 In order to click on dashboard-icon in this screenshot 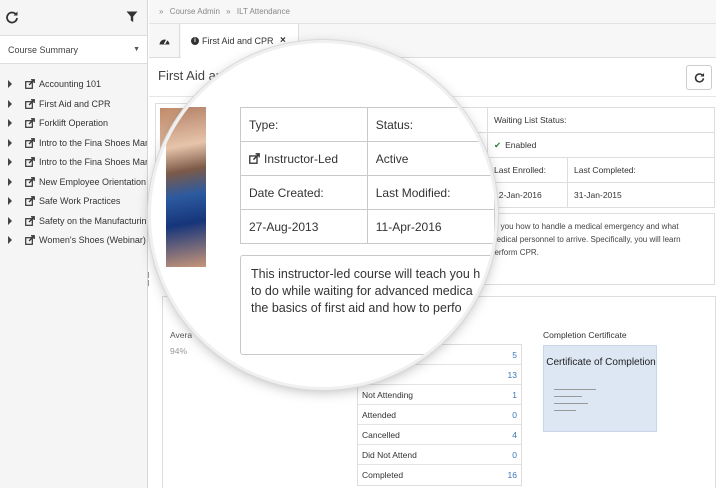, I will do `click(164, 42)`.